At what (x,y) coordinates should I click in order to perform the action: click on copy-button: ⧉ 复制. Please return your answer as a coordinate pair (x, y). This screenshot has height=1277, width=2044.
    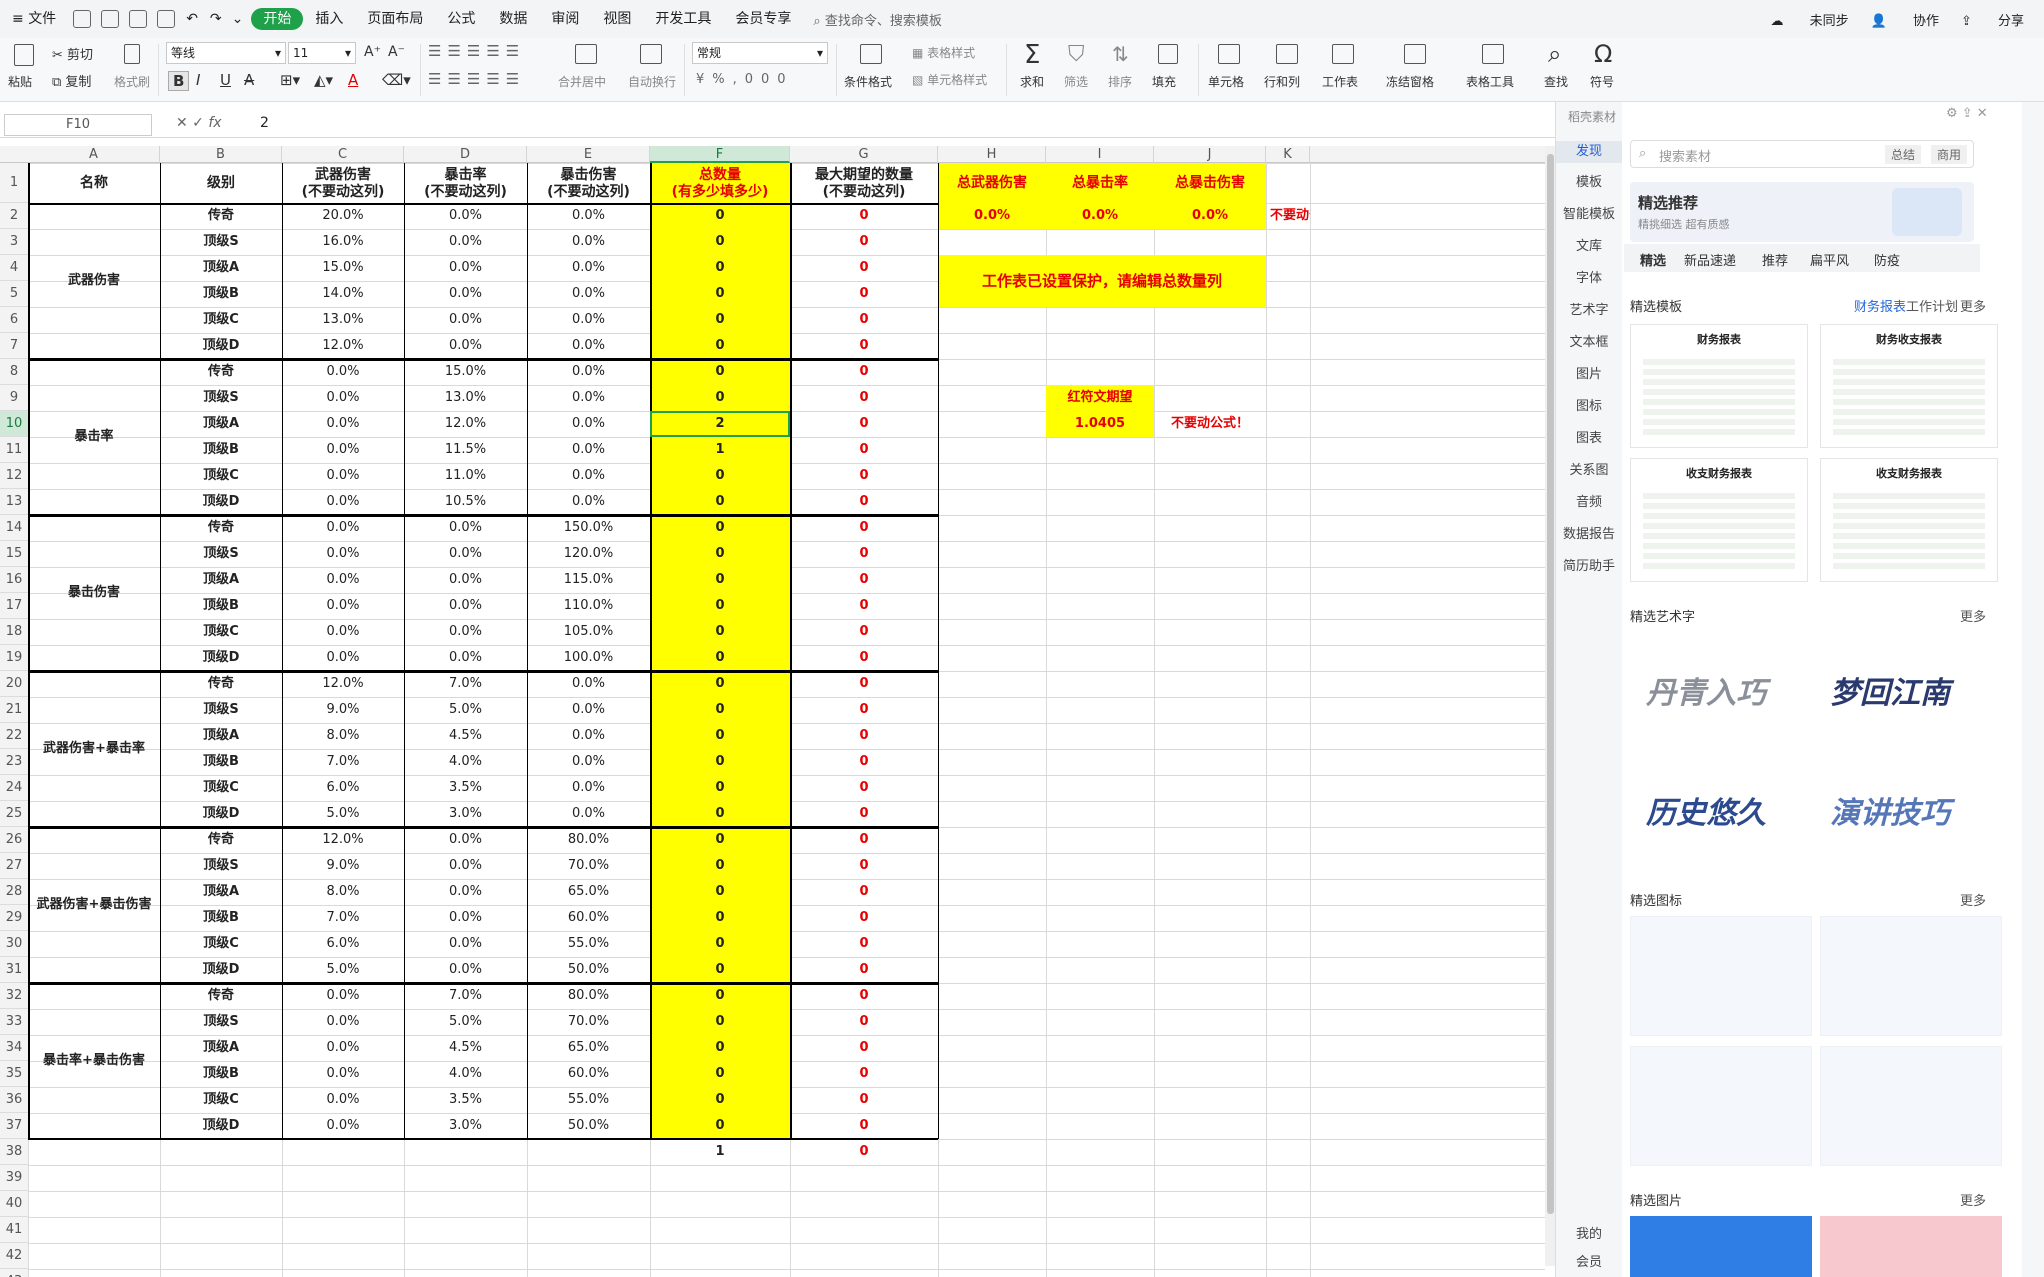
    Looking at the image, I should click on (71, 80).